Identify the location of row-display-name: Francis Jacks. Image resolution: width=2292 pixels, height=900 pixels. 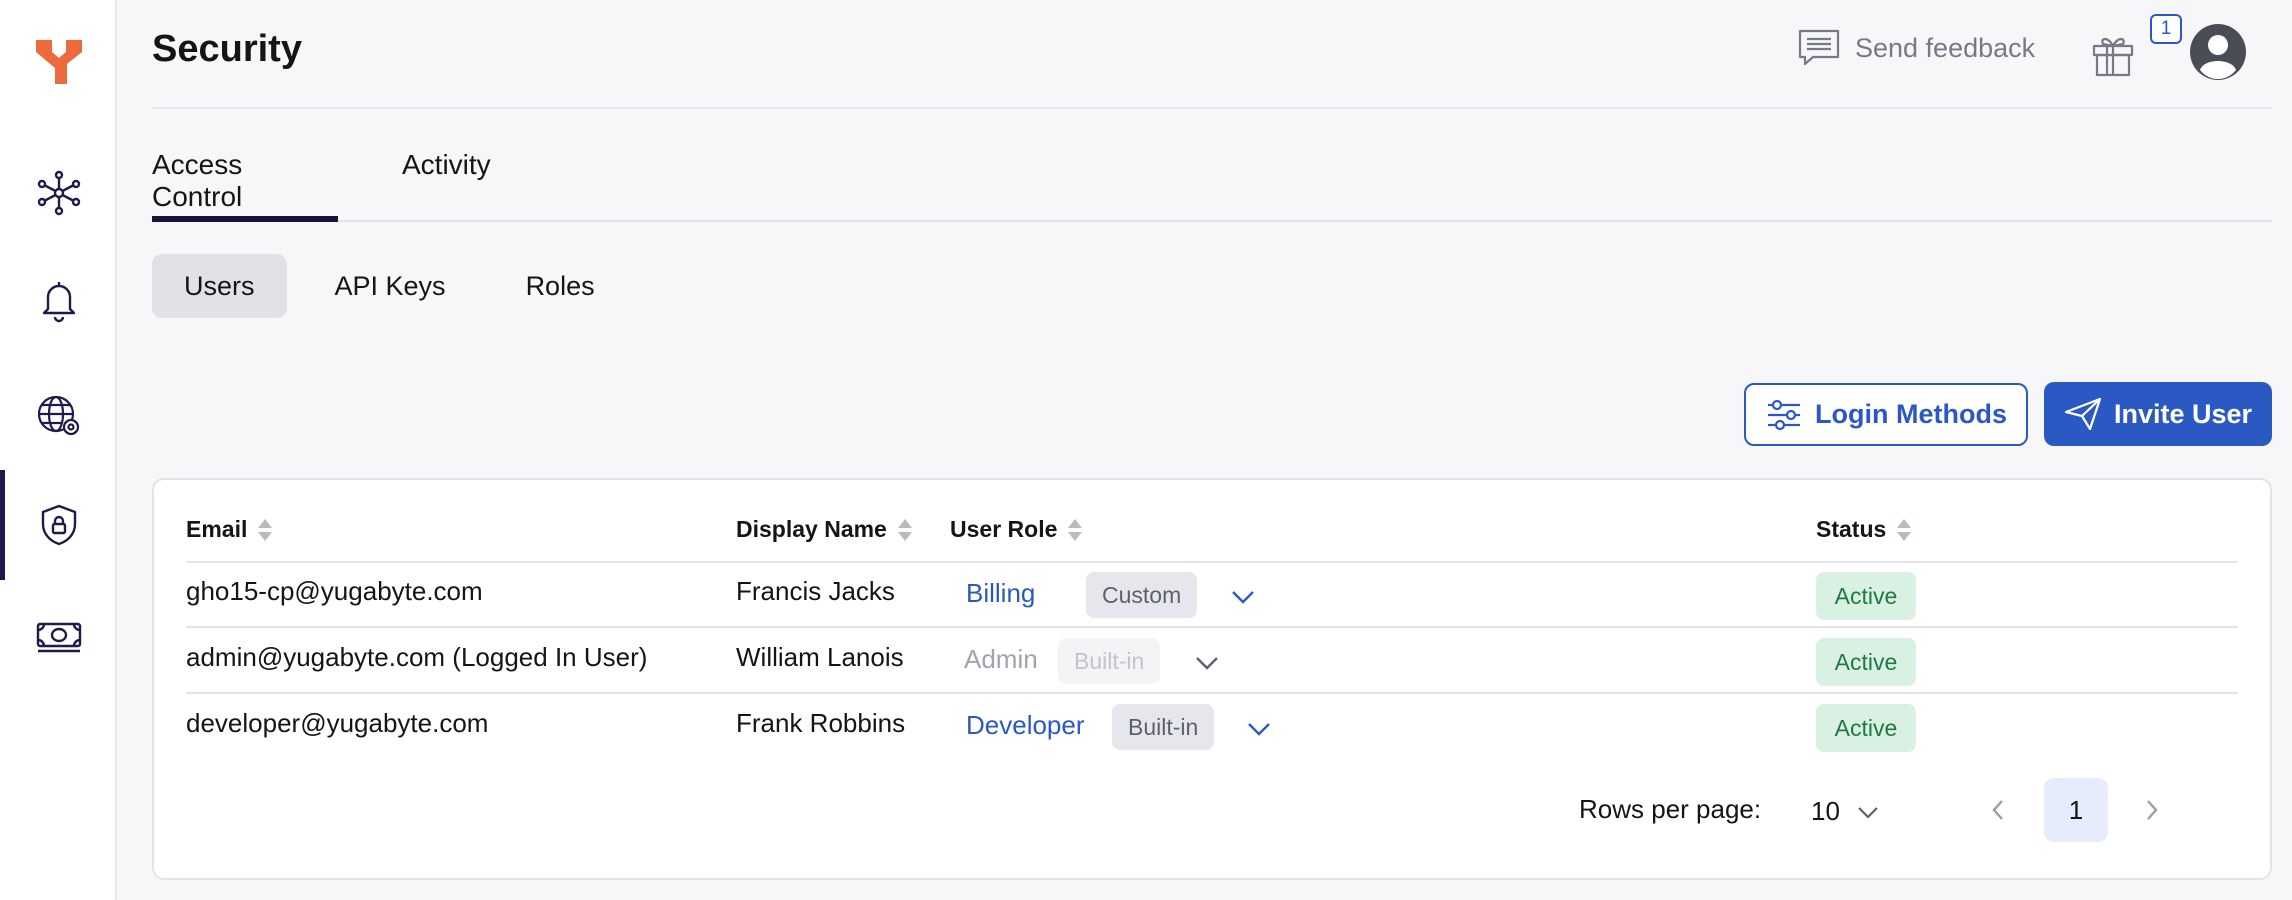
(815, 591).